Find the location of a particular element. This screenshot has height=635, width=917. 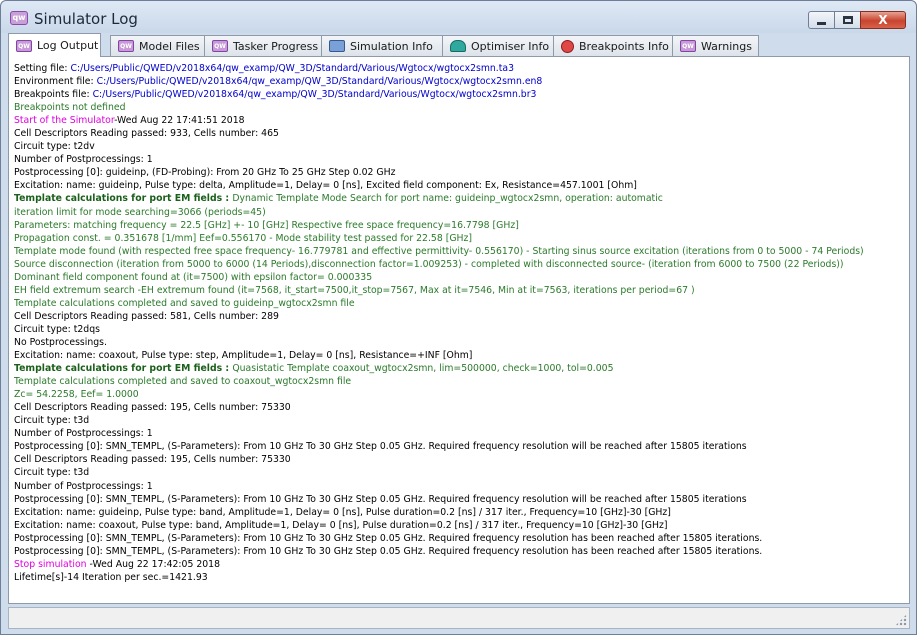

tab-simulation-info: Simulation Info is located at coordinates (382, 45).